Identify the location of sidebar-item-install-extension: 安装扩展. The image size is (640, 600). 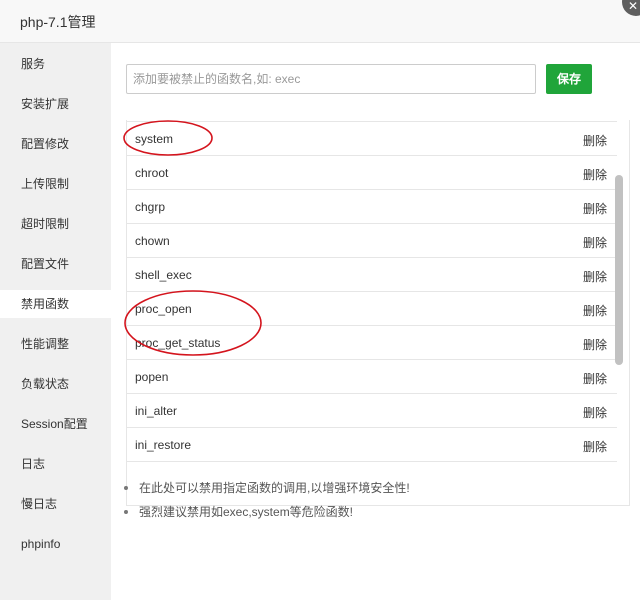
(55, 104).